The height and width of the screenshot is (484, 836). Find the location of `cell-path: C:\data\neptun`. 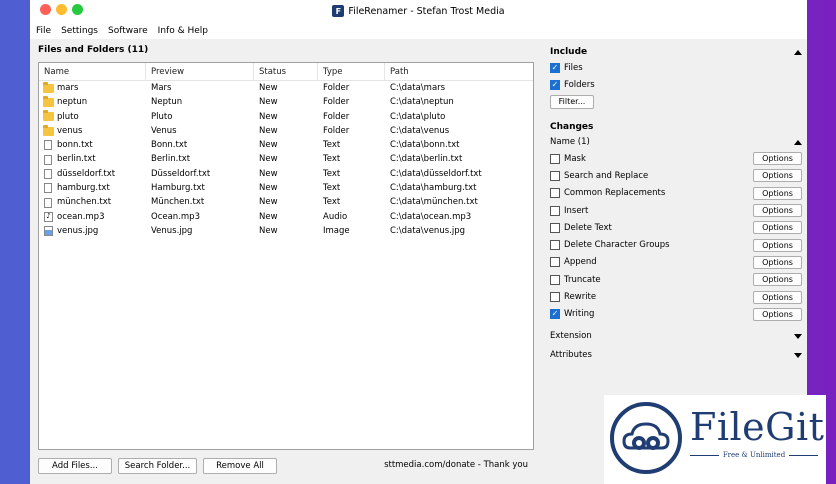

cell-path: C:\data\neptun is located at coordinates (422, 102).